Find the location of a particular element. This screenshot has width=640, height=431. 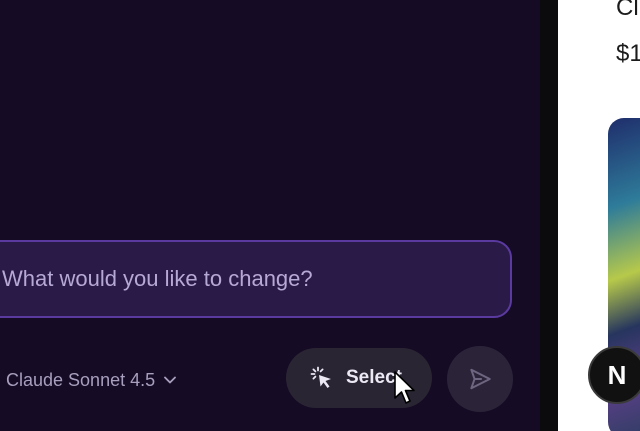

product-title: Cl is located at coordinates (627, 10).